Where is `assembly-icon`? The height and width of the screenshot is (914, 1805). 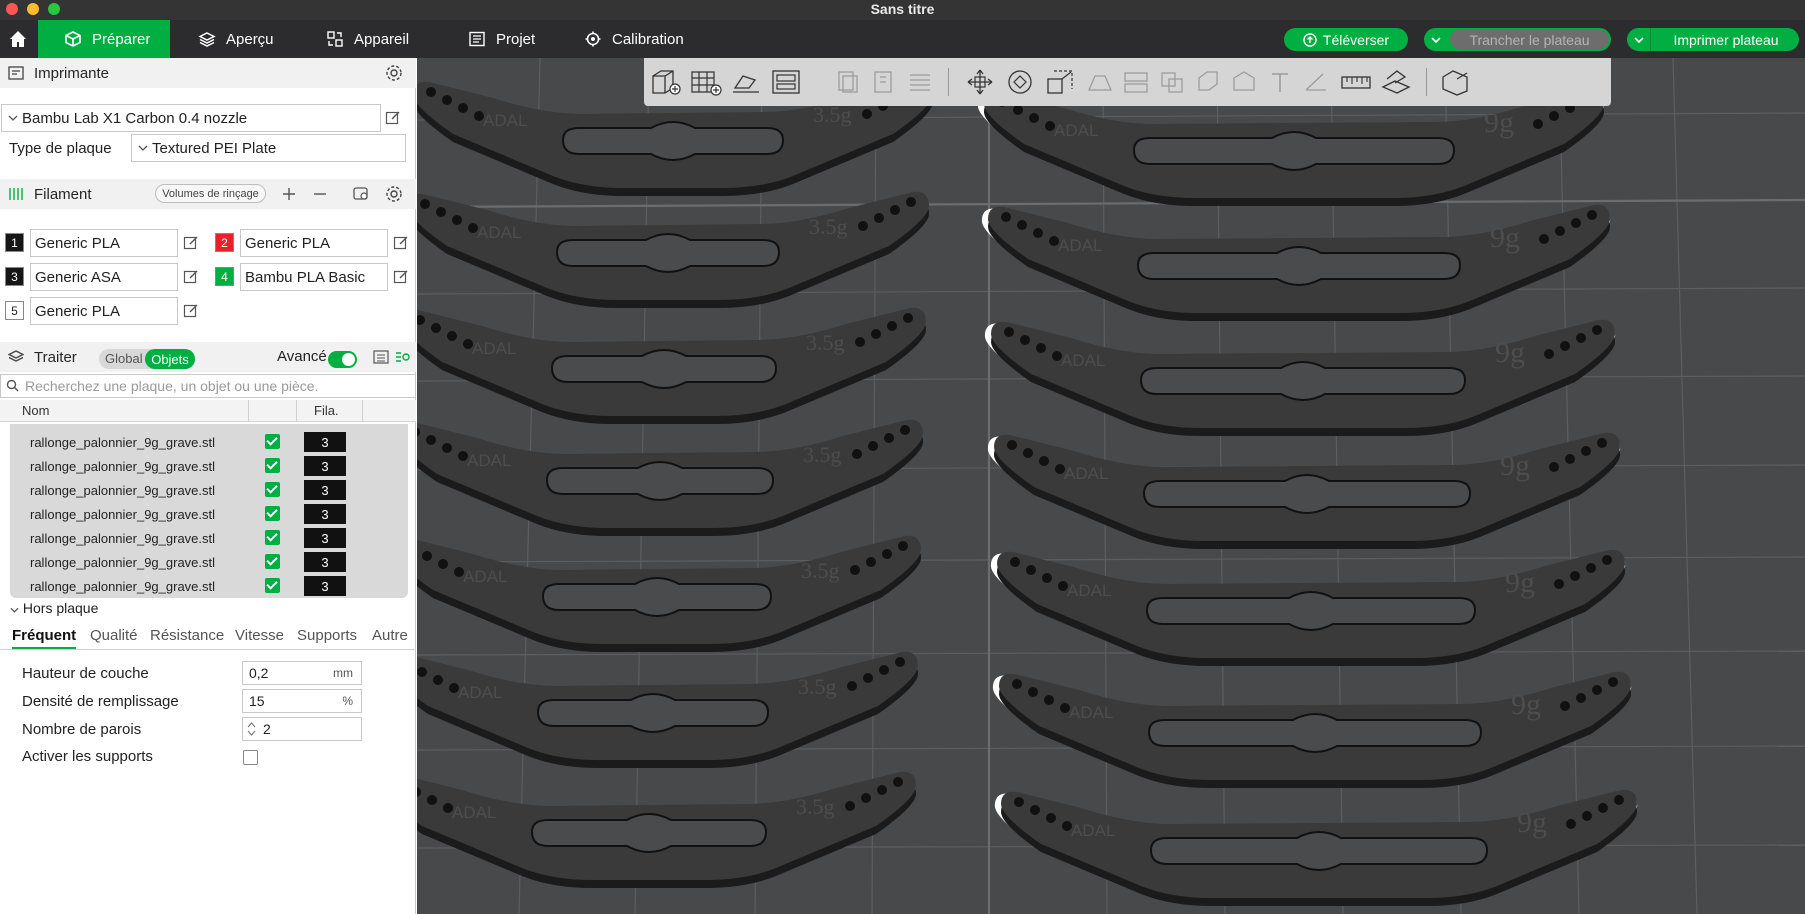 assembly-icon is located at coordinates (1396, 82).